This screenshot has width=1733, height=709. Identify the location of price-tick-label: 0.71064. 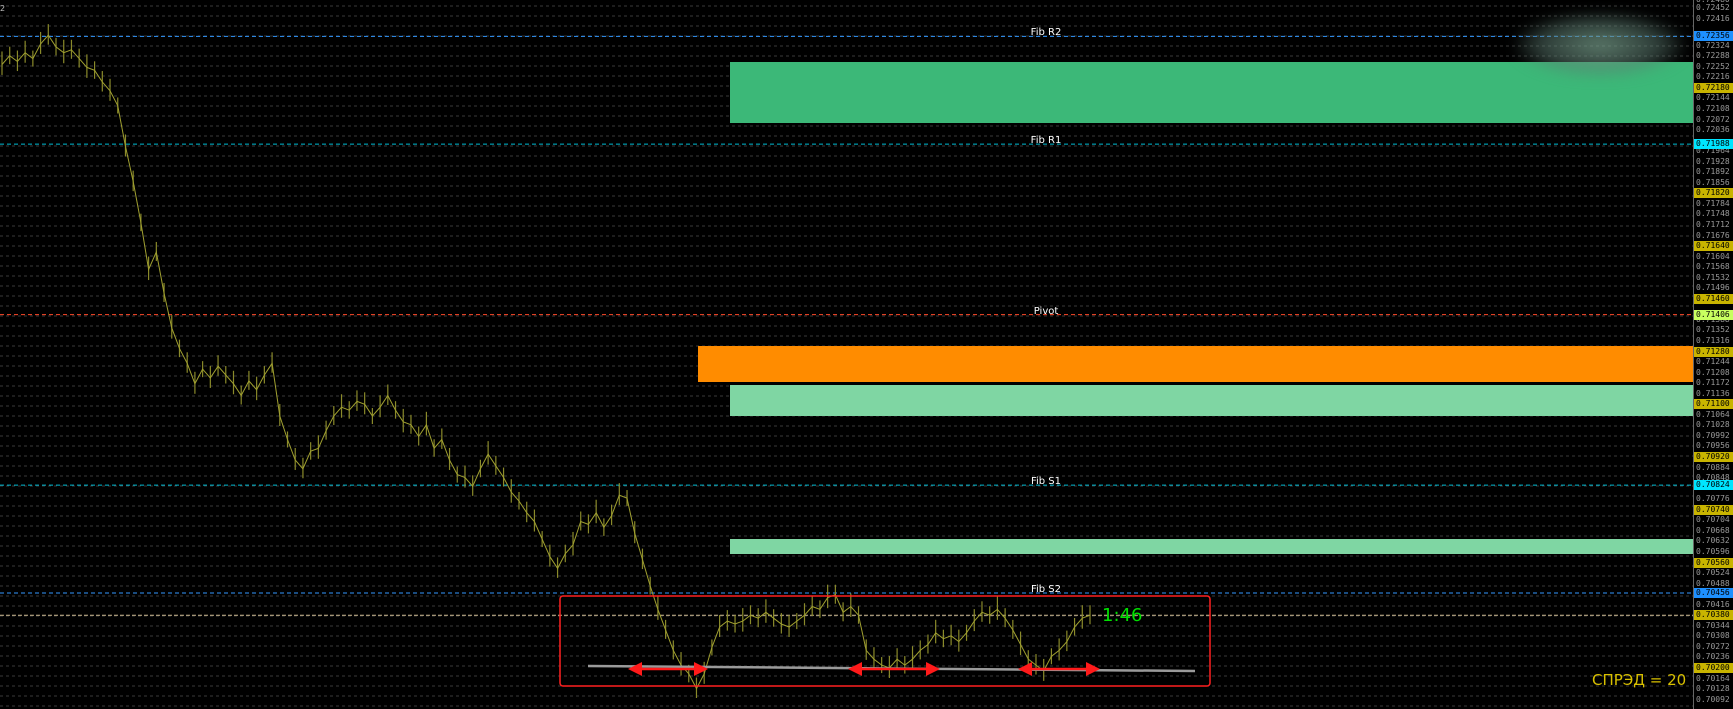
(1713, 414).